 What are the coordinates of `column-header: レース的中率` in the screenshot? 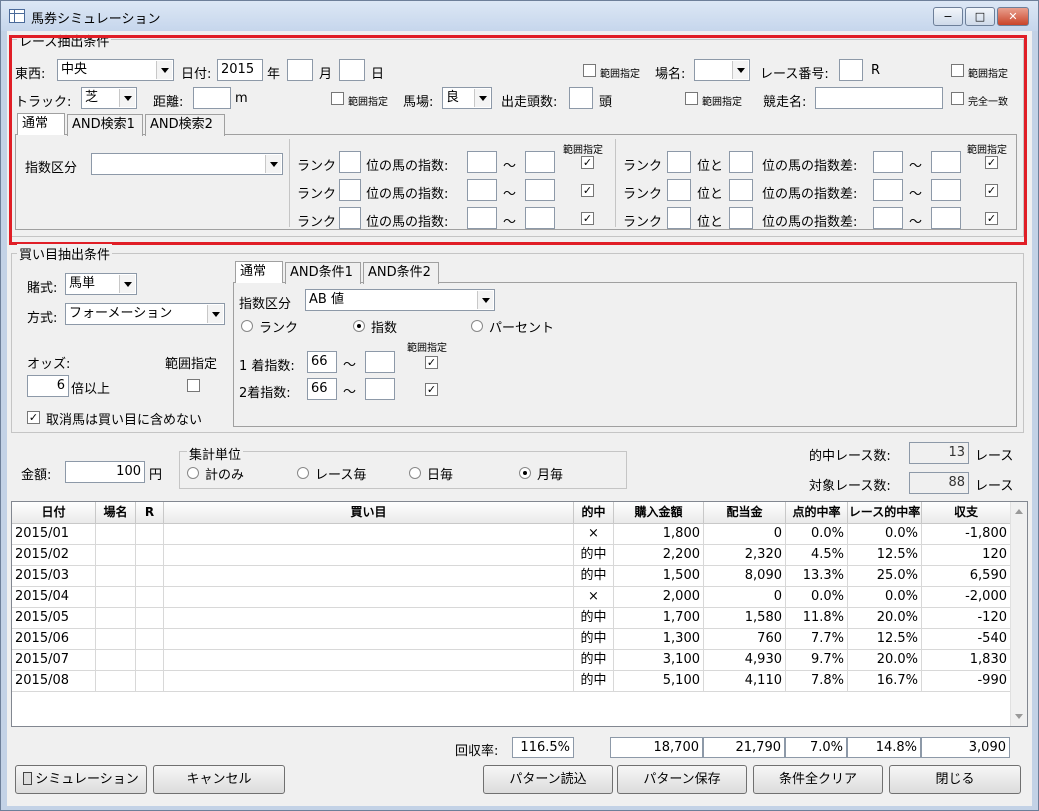 It's located at (885, 513).